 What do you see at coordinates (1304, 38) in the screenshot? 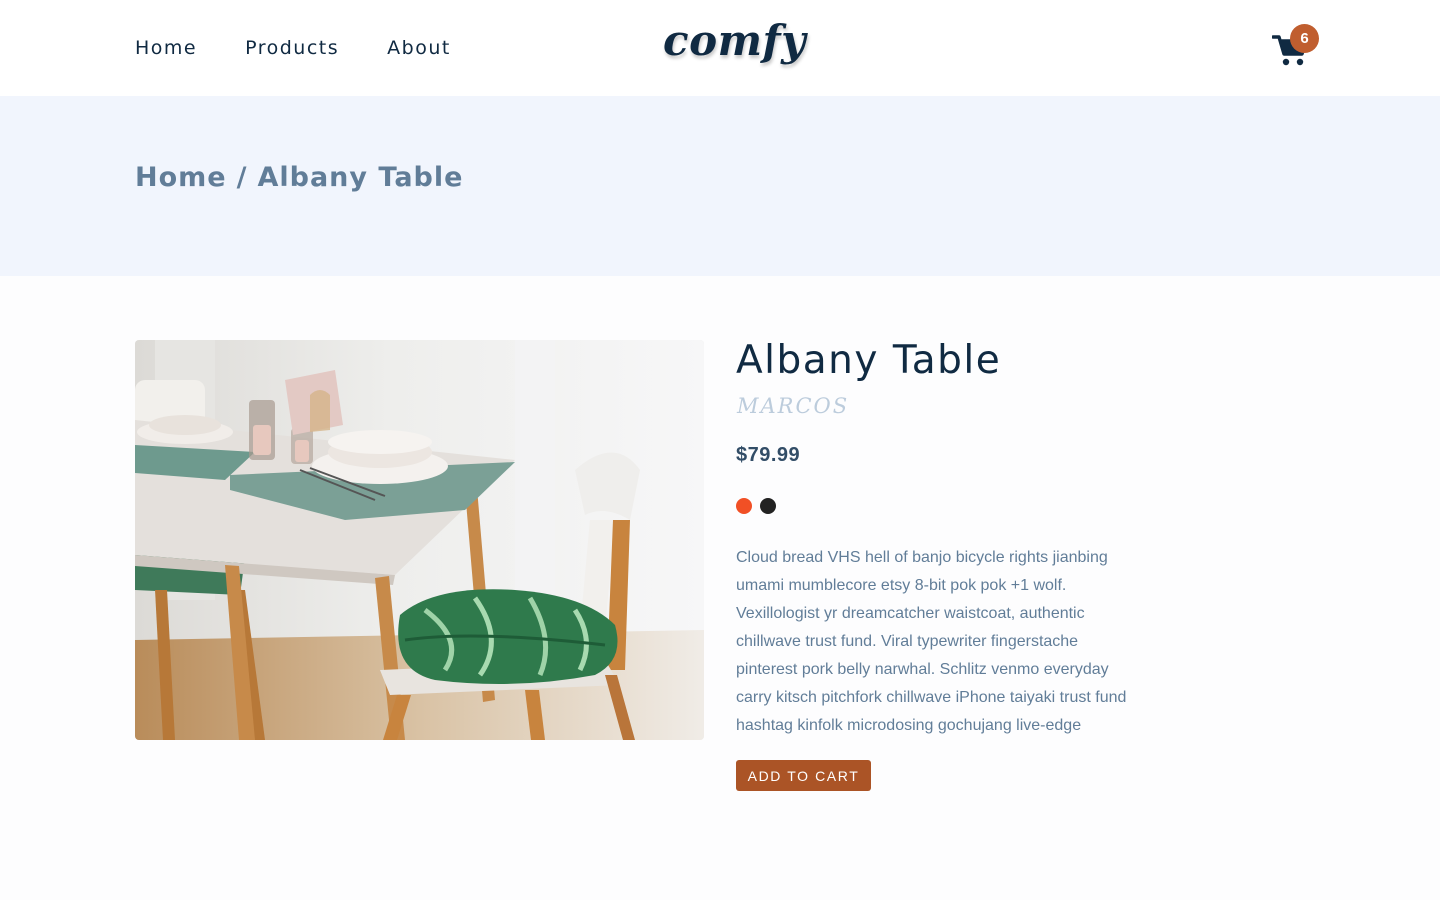
I see `cart-count-badge: 6` at bounding box center [1304, 38].